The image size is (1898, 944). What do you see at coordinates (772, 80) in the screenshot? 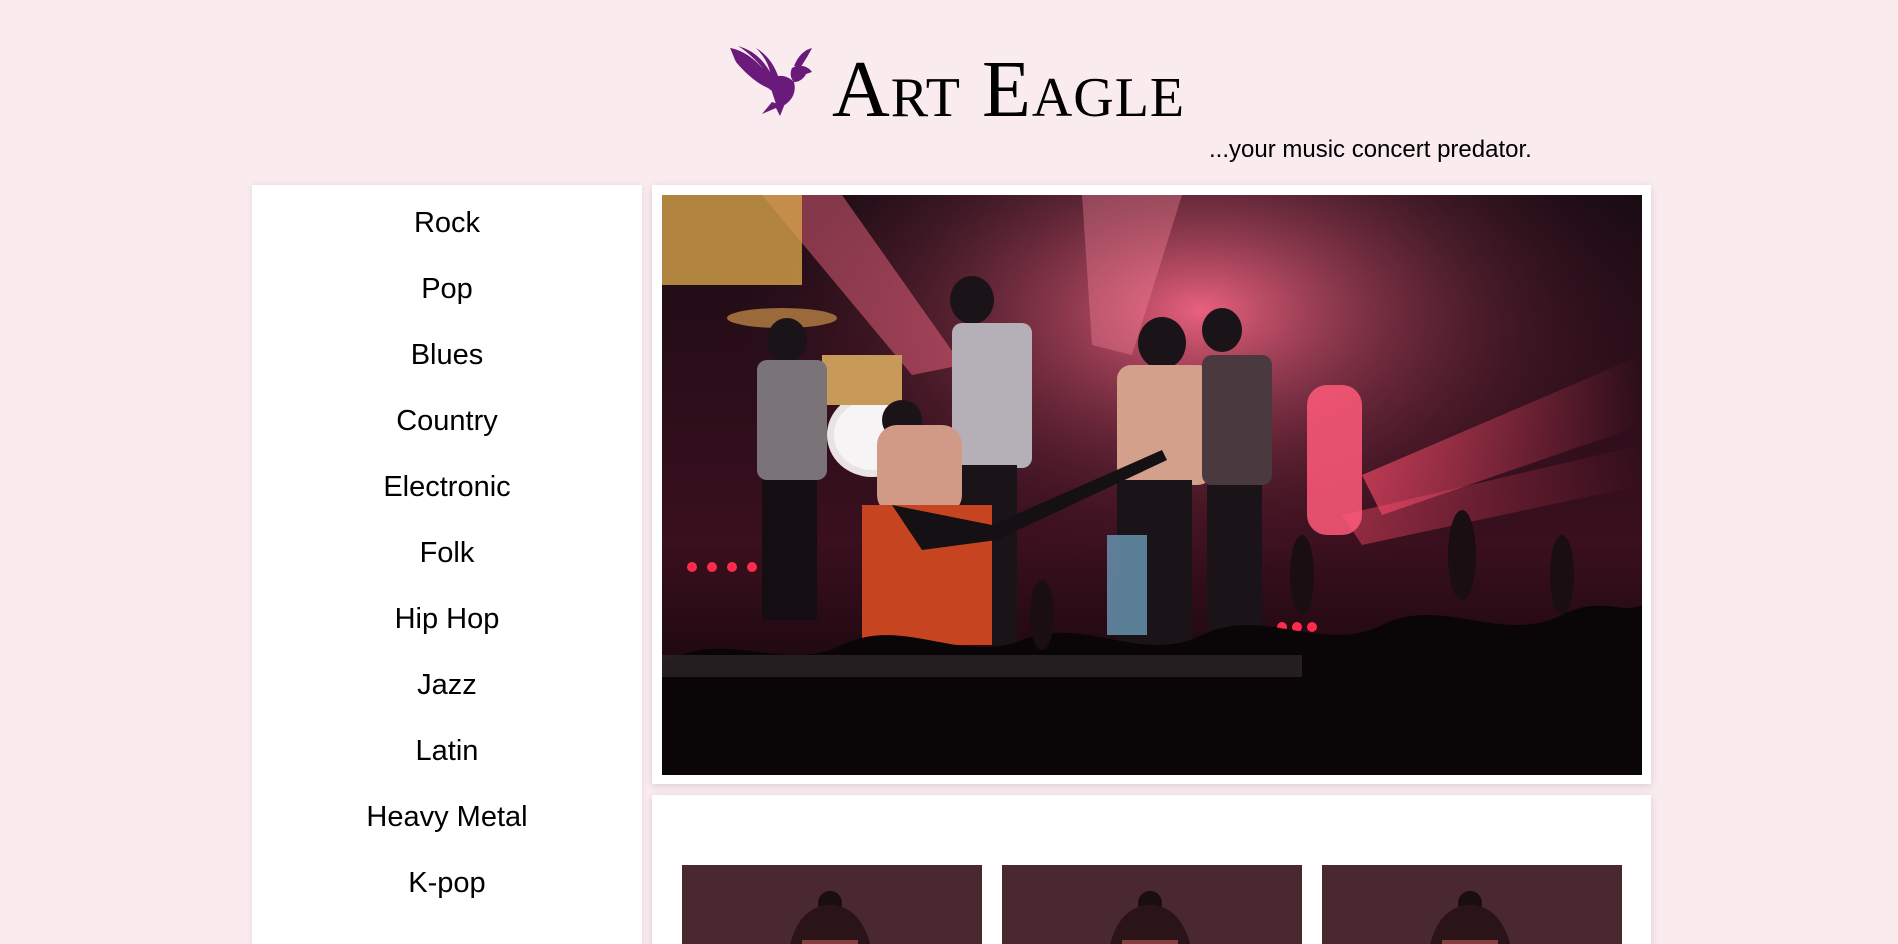
I see `eagle-icon` at bounding box center [772, 80].